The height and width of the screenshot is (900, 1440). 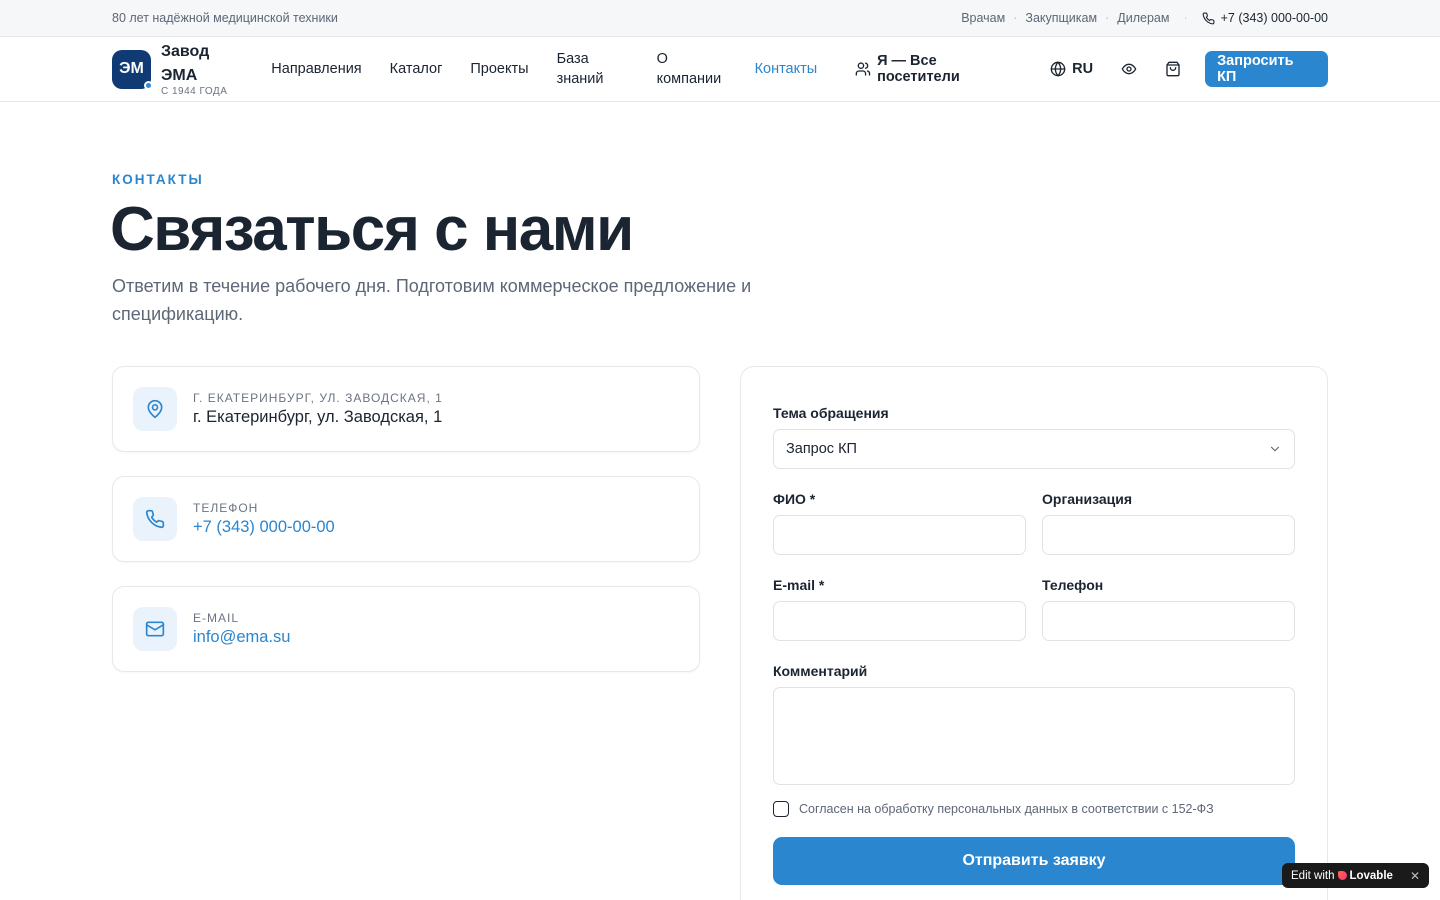 What do you see at coordinates (781, 809) in the screenshot?
I see `consent-checkbox` at bounding box center [781, 809].